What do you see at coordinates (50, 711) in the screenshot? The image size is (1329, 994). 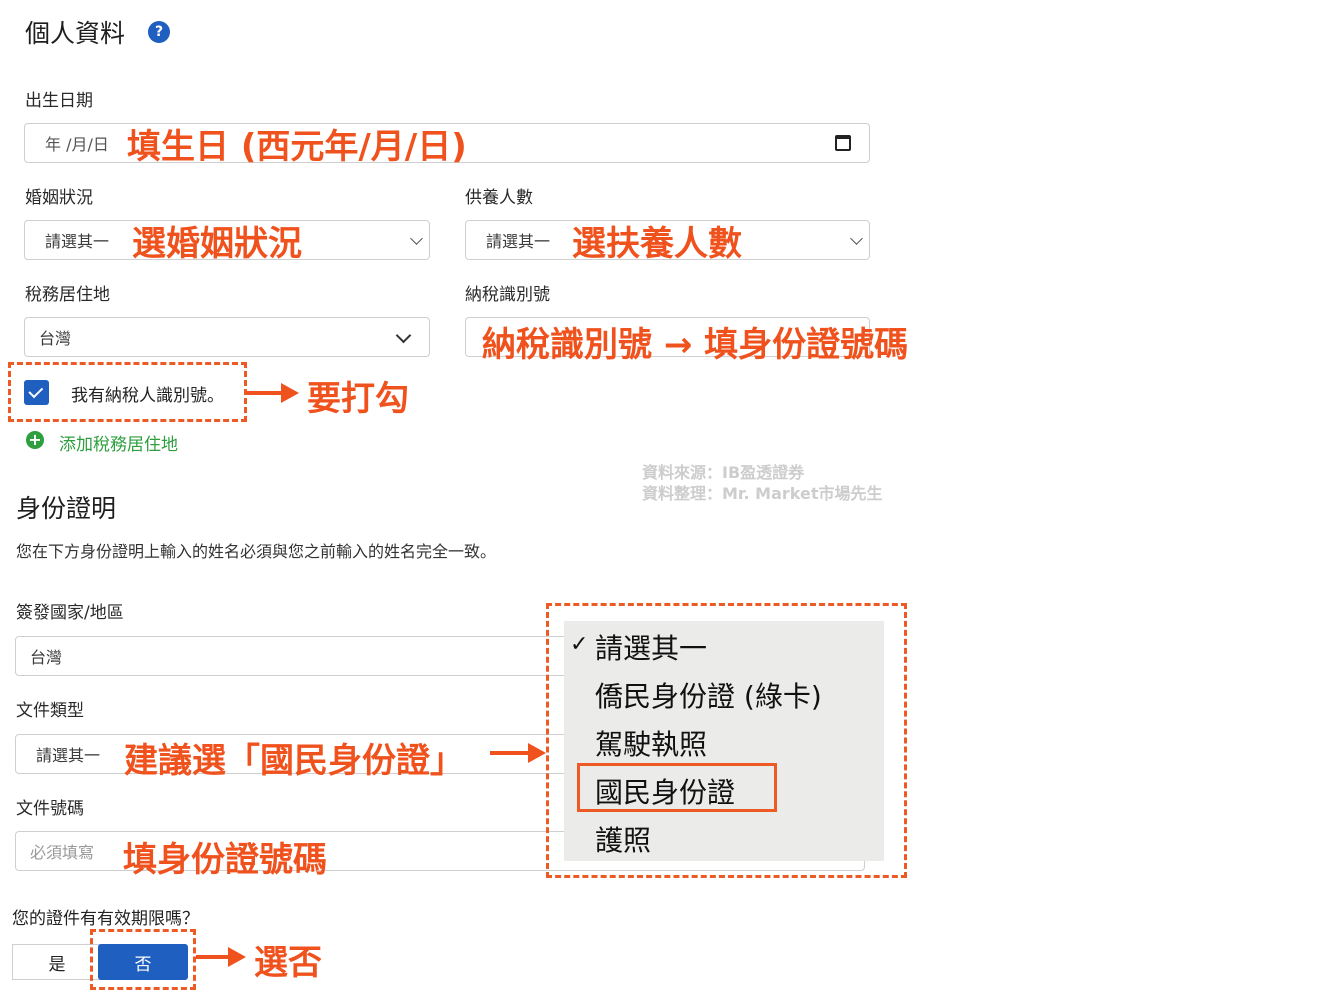 I see `doc-type-label: 文件類型` at bounding box center [50, 711].